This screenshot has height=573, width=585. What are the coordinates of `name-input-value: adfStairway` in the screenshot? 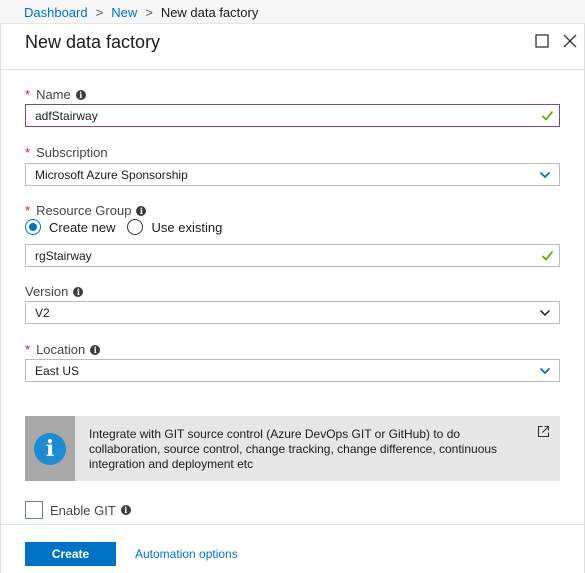 It's located at (66, 116).